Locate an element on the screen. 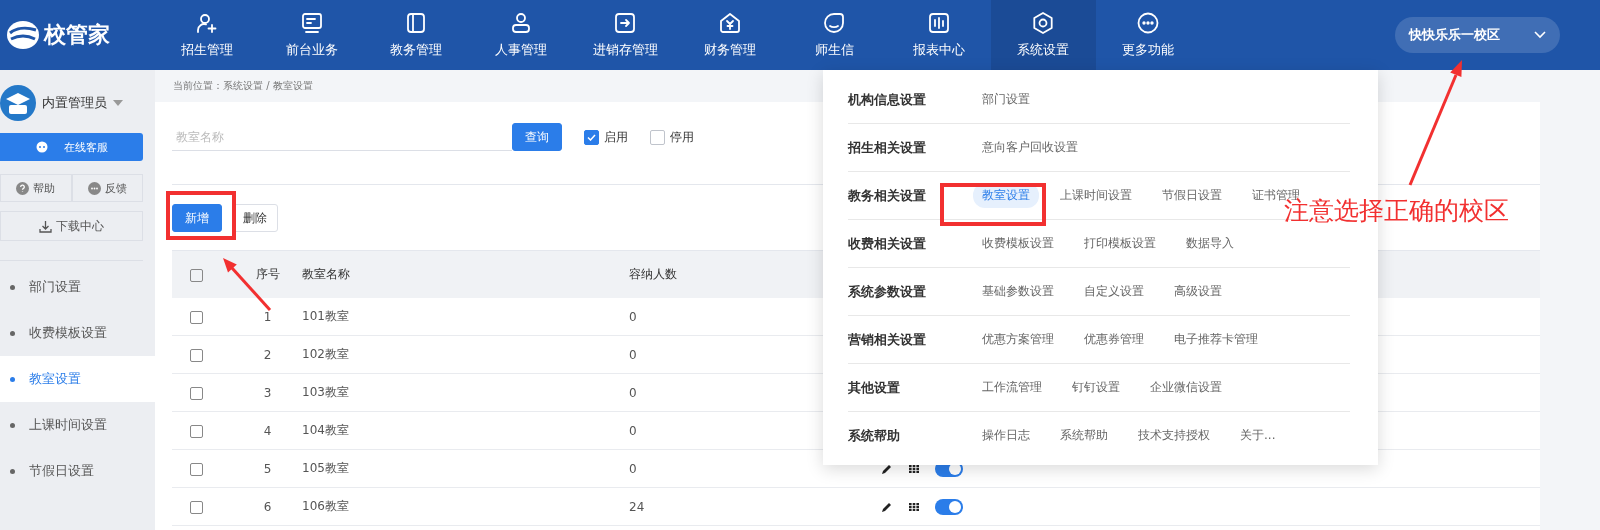  speech-icon is located at coordinates (94, 188).